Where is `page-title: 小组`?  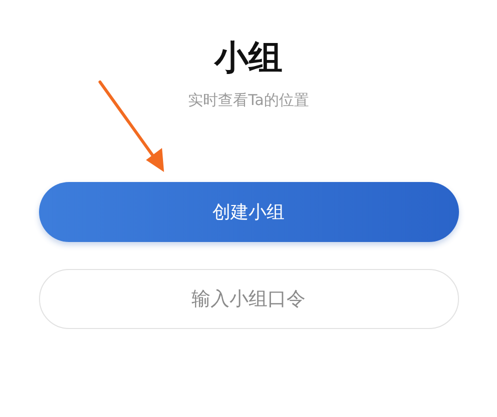
page-title: 小组 is located at coordinates (248, 58).